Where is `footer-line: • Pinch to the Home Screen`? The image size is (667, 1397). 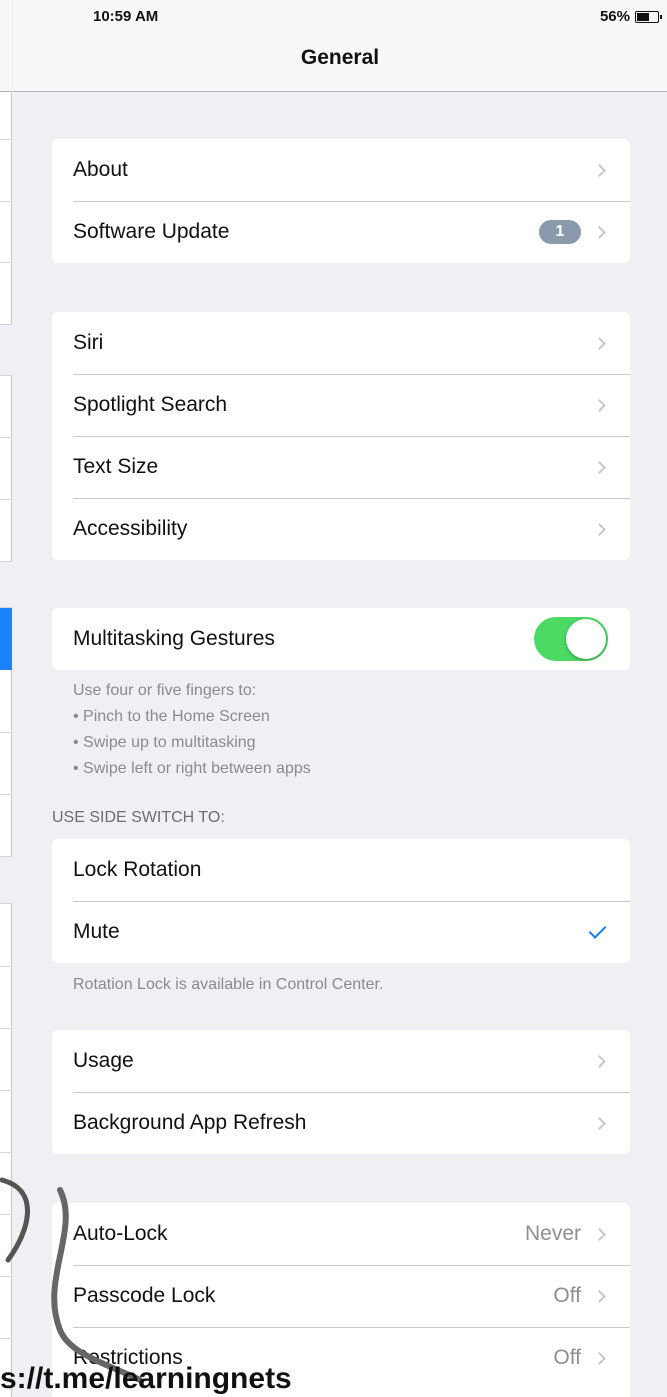 footer-line: • Pinch to the Home Screen is located at coordinates (171, 716).